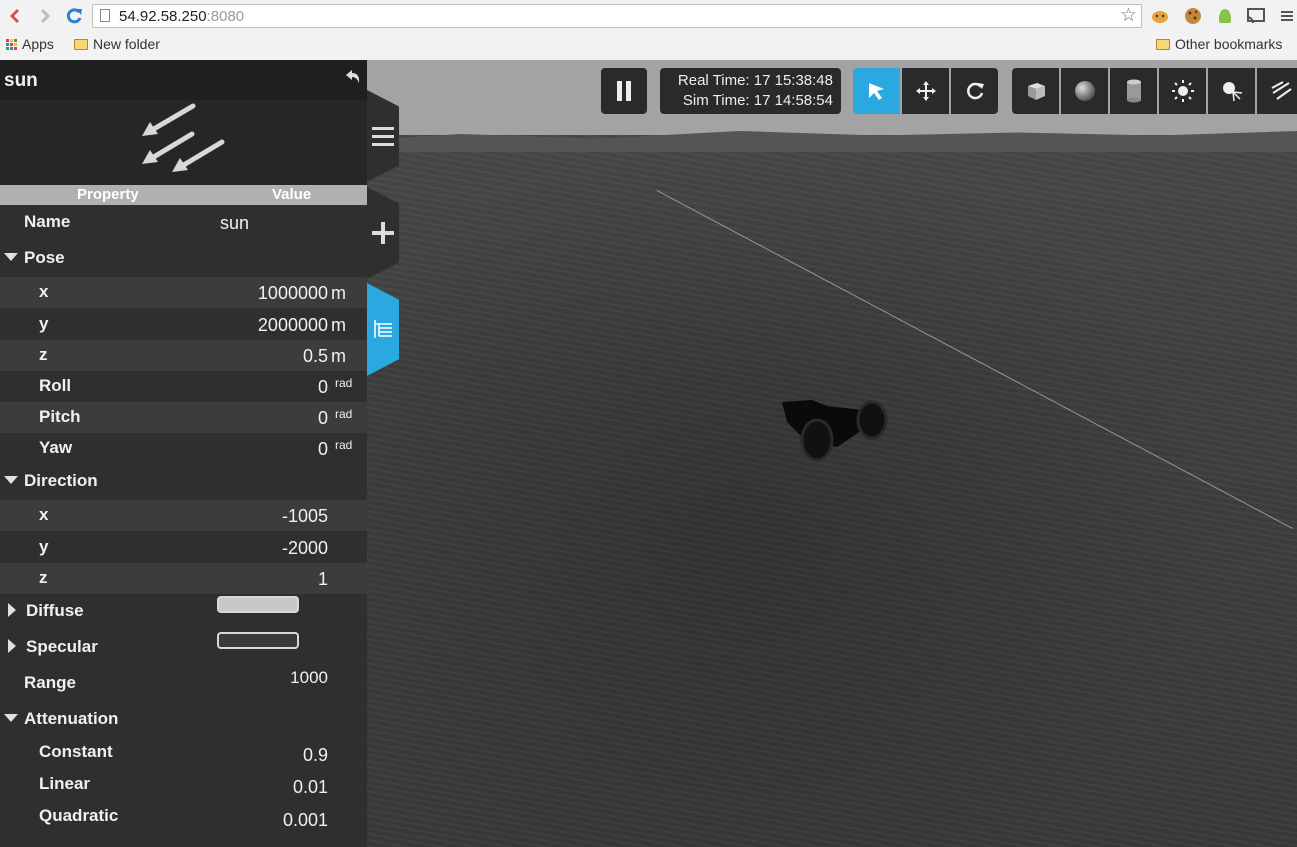 The height and width of the screenshot is (847, 1297). I want to click on cylinder-button, so click(1133, 91).